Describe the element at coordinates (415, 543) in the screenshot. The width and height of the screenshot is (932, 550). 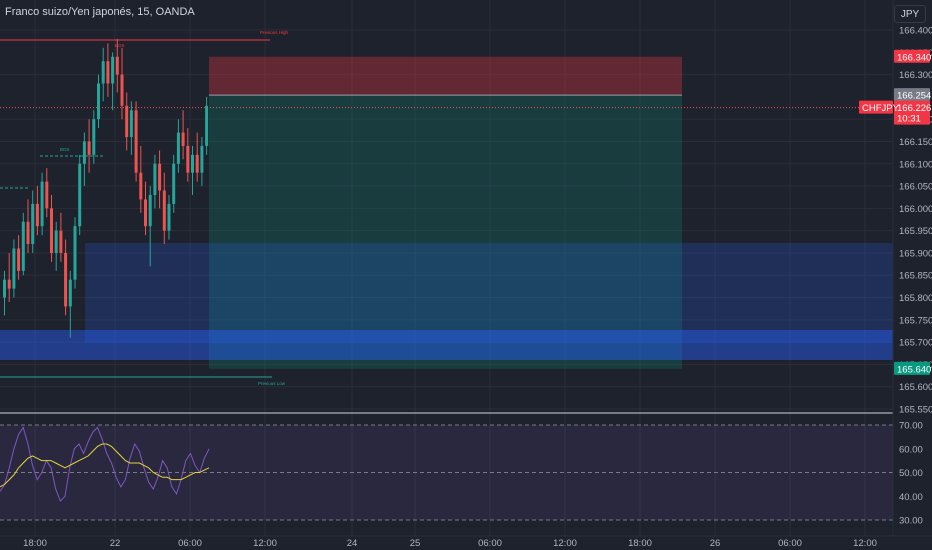
I see `time-tick-label: 25` at that location.